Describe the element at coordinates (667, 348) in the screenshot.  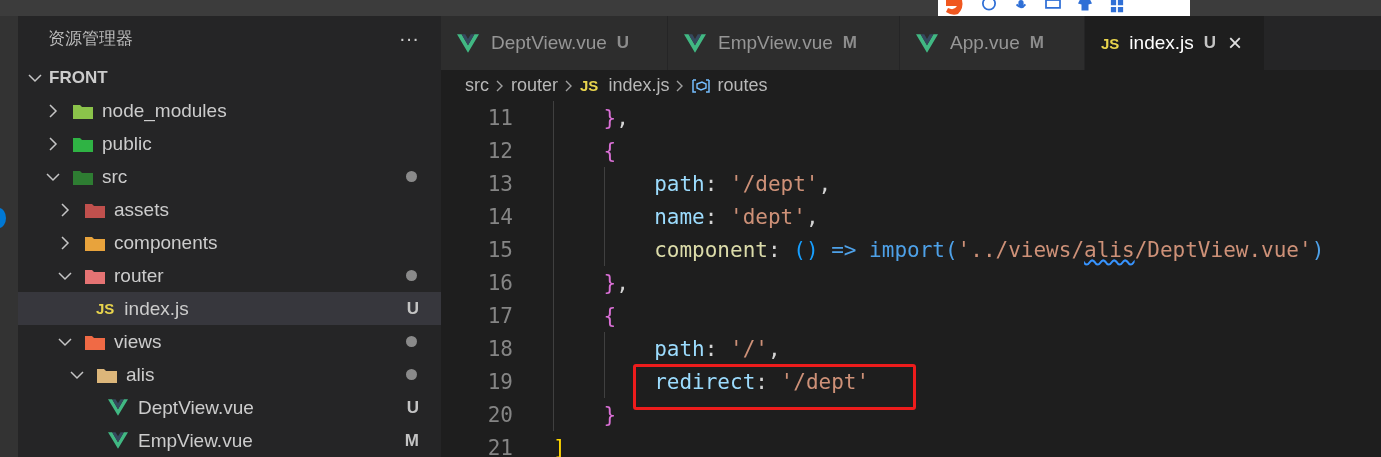
I see `code-line: path: '/',` at that location.